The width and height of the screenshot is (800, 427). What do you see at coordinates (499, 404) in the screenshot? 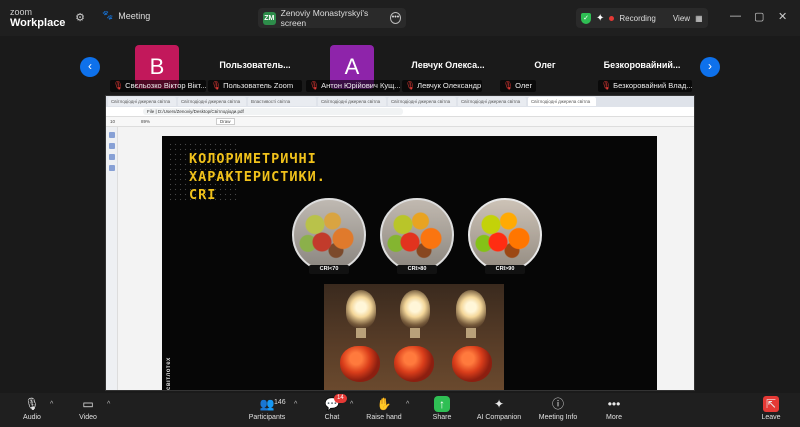
I see `ai-companion-icon: ✦` at bounding box center [499, 404].